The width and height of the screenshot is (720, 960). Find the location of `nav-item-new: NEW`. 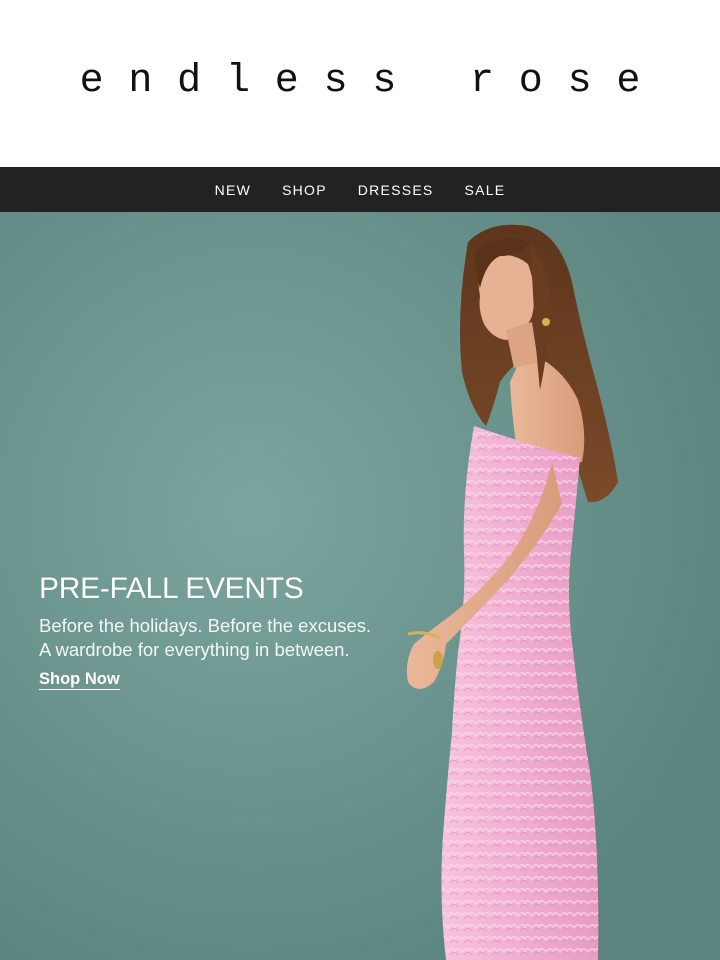

nav-item-new: NEW is located at coordinates (233, 190).